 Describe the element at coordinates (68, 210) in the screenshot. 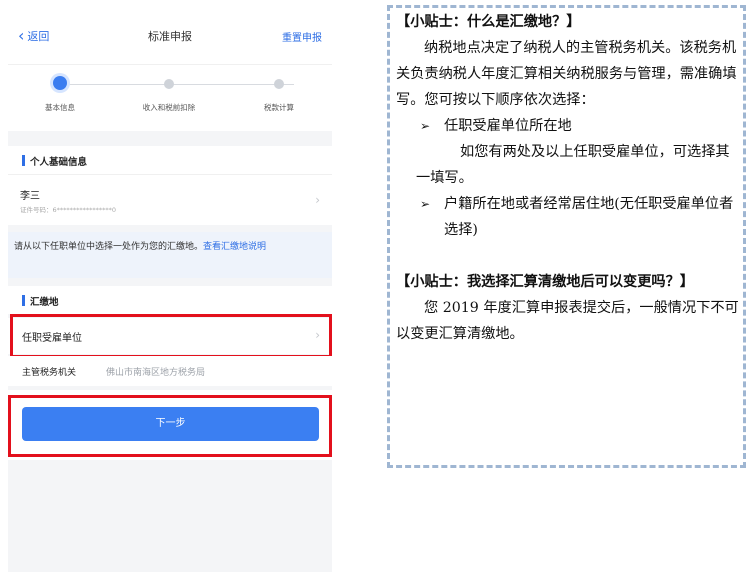

I see `person-id-number: 证件号码：6*****************0` at that location.